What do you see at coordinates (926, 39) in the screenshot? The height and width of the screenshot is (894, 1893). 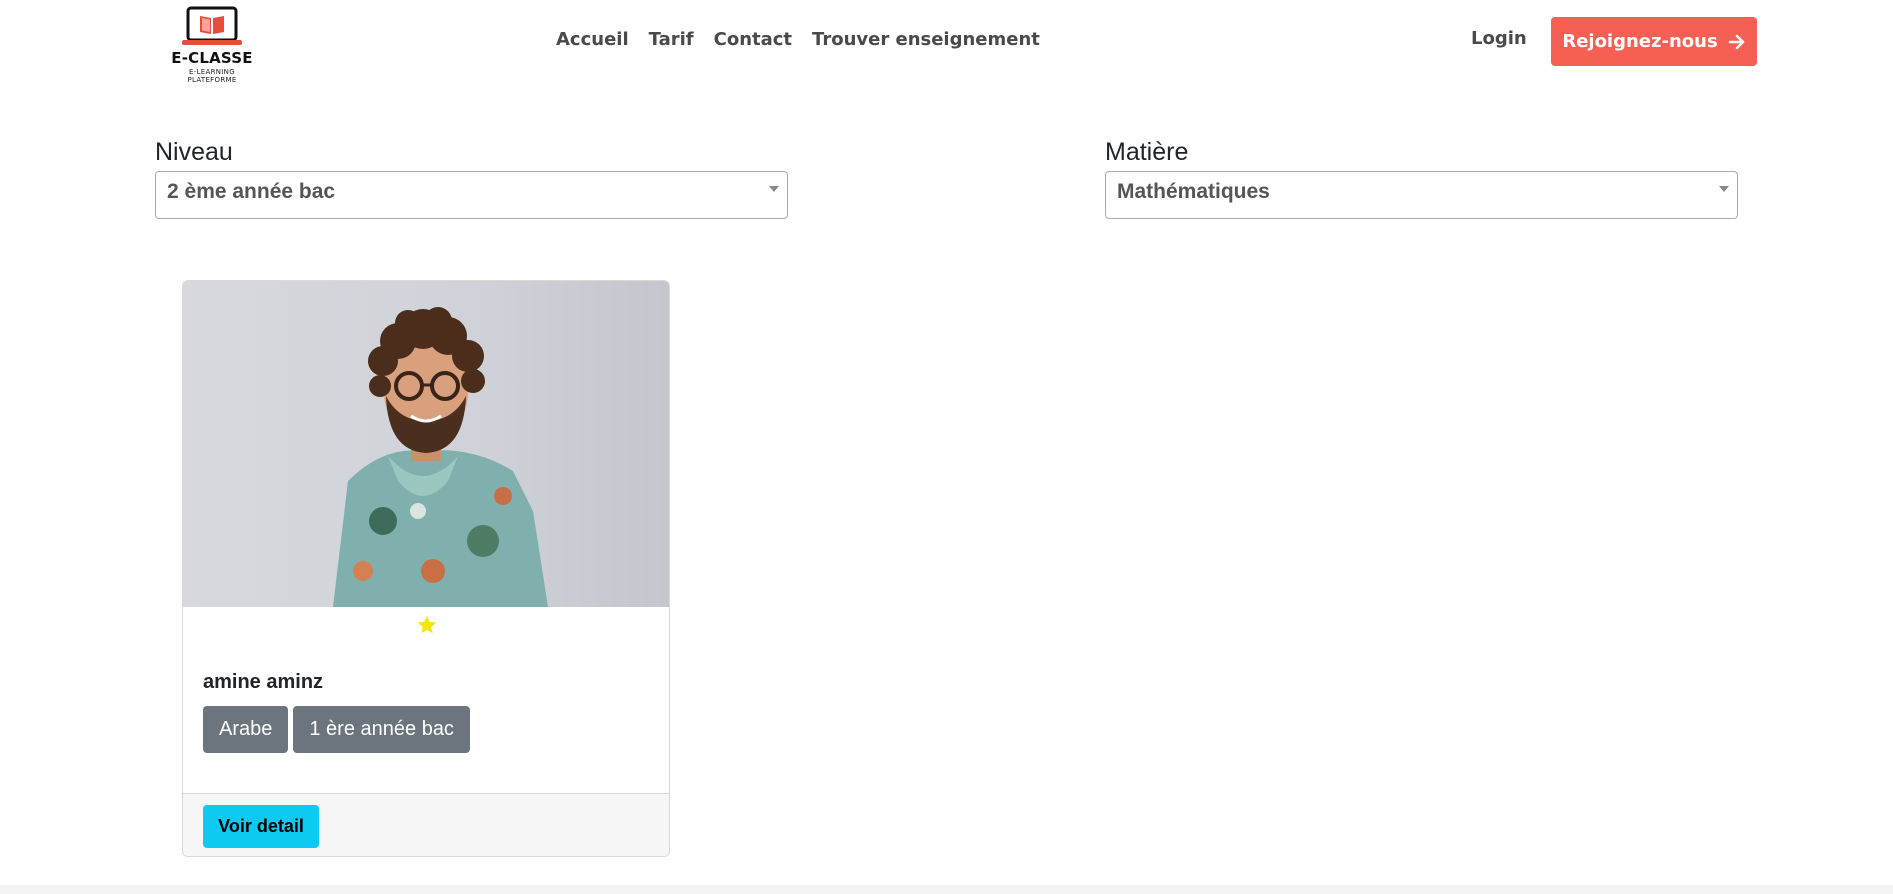 I see `nav-trouver-enseignement: Trouver enseignement` at bounding box center [926, 39].